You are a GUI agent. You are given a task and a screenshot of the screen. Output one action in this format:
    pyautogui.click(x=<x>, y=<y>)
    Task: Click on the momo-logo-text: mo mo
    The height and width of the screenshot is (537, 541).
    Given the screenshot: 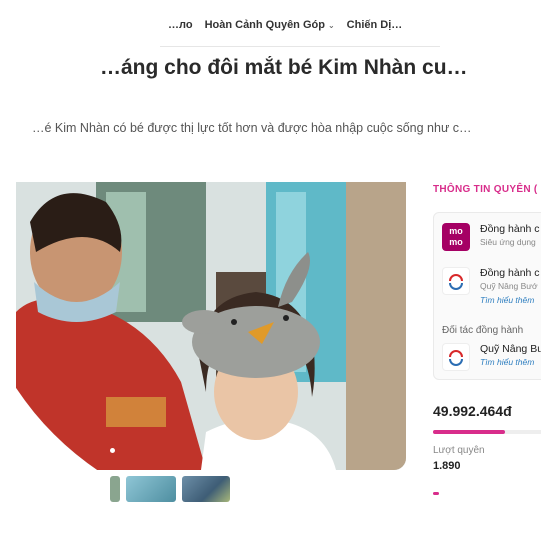 What is the action you would take?
    pyautogui.click(x=456, y=236)
    